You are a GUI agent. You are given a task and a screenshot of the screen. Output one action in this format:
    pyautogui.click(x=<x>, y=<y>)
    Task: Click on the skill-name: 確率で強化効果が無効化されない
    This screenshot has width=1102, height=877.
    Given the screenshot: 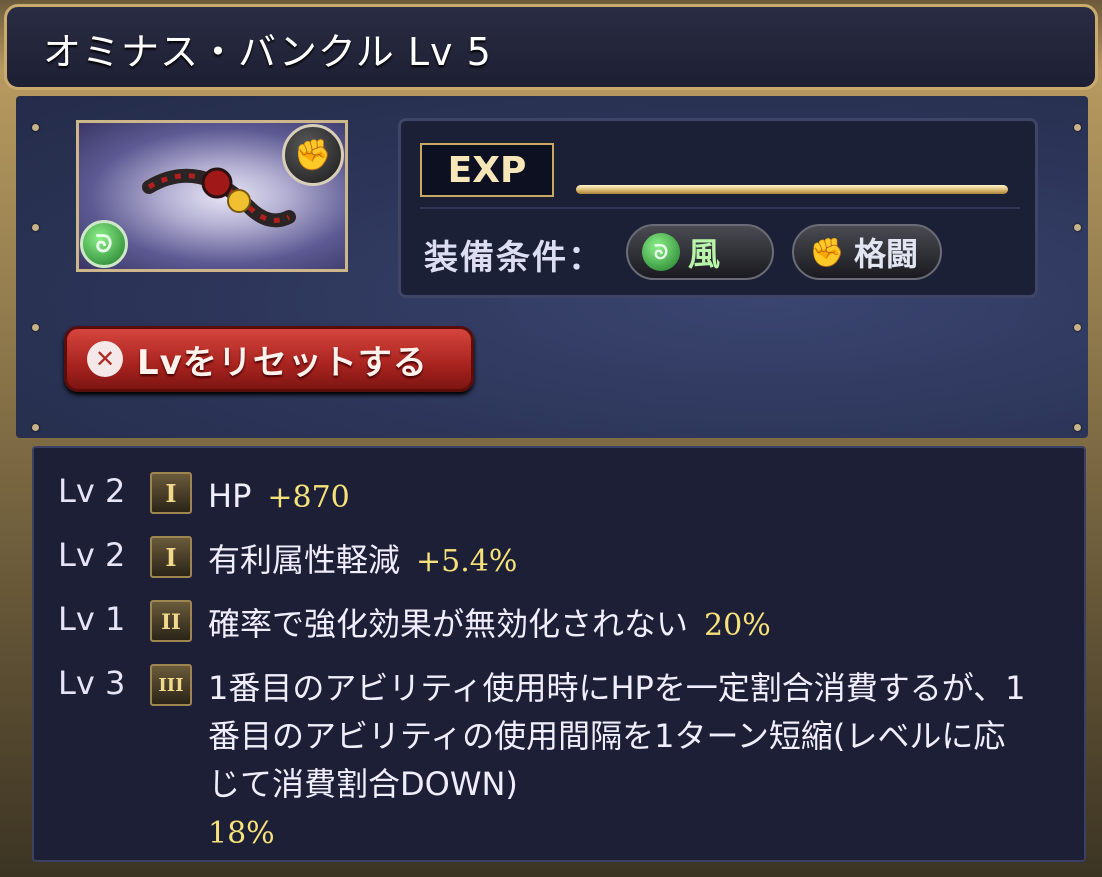 What is the action you would take?
    pyautogui.click(x=448, y=624)
    